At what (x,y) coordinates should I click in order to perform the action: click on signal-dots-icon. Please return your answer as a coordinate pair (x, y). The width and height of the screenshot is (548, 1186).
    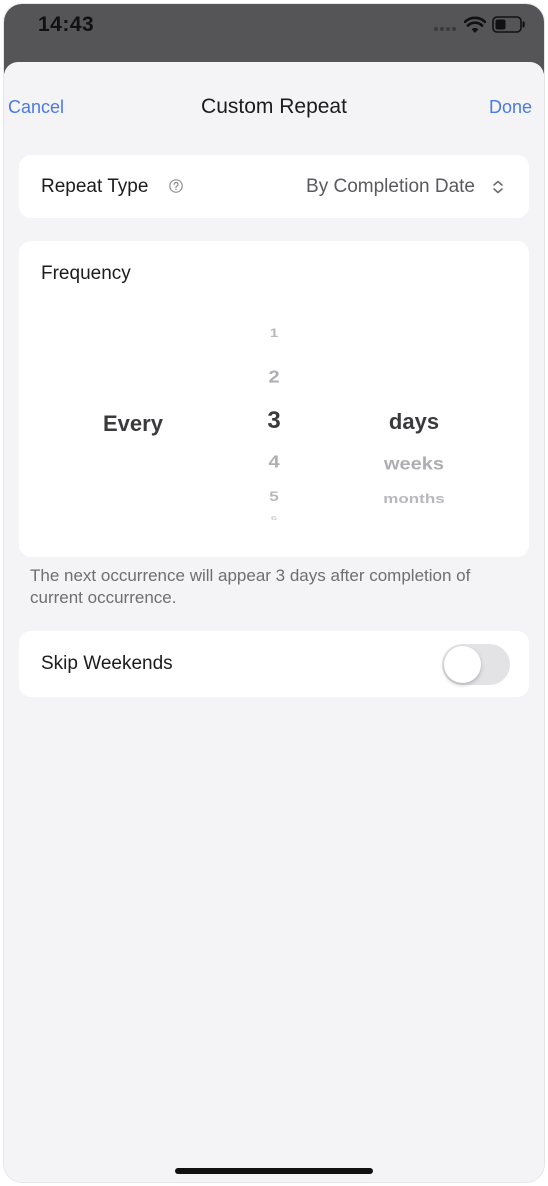
    Looking at the image, I should click on (445, 29).